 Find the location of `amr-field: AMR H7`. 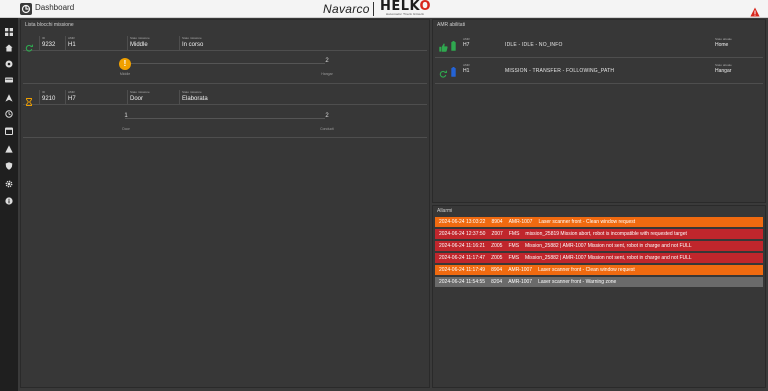

amr-field: AMR H7 is located at coordinates (95, 97).